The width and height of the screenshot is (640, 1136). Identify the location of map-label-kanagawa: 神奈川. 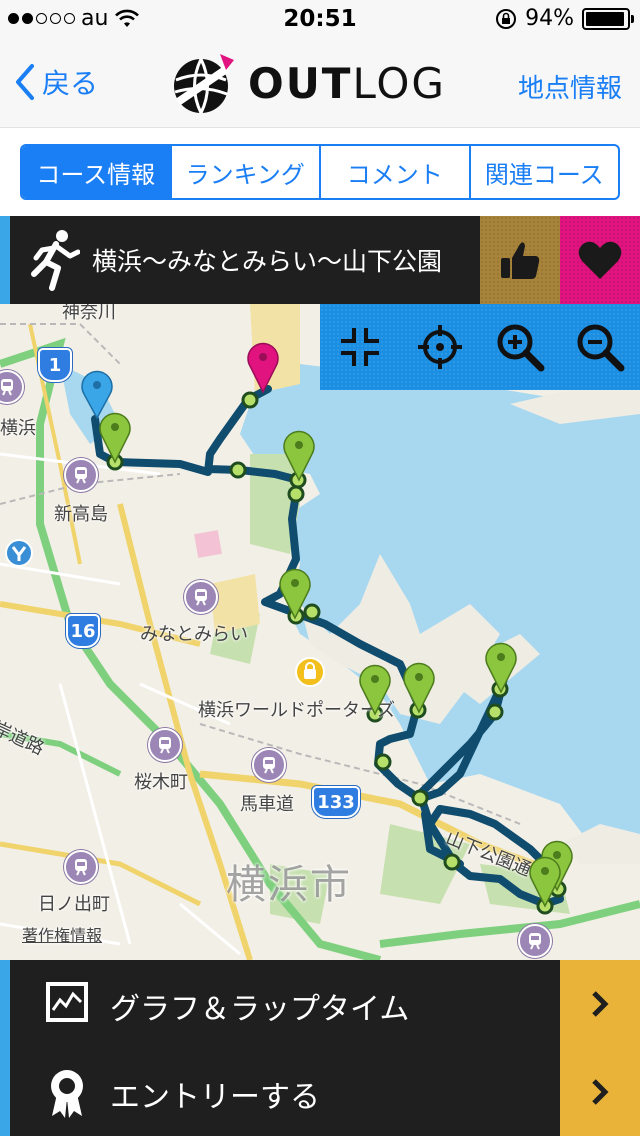
(89, 313).